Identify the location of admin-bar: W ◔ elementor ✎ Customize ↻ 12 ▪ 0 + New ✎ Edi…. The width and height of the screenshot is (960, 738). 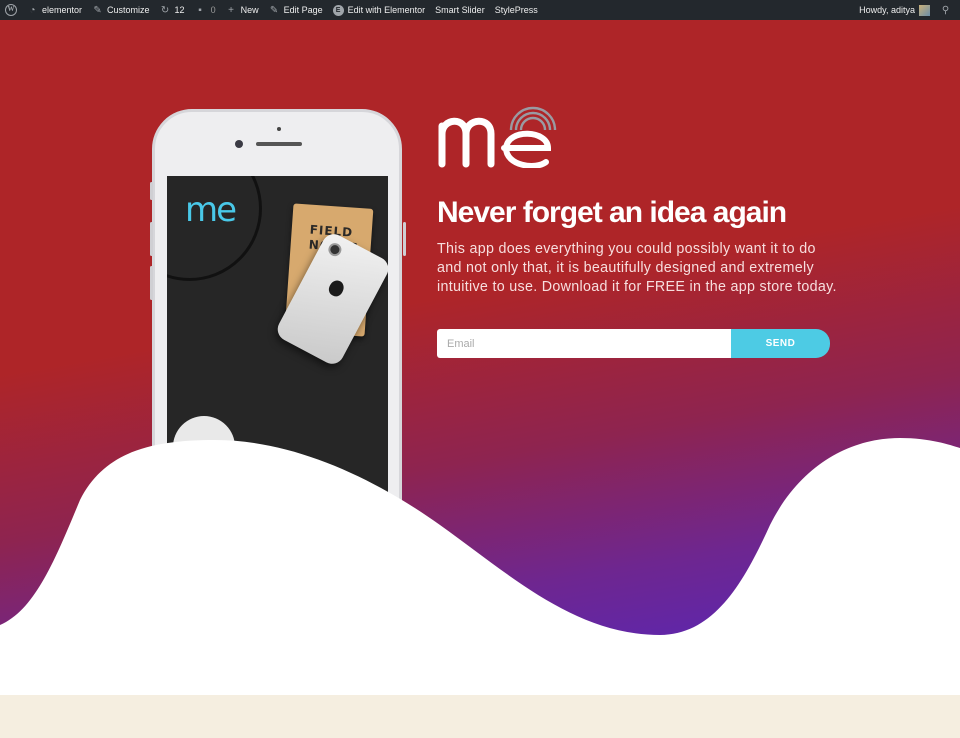
(480, 10).